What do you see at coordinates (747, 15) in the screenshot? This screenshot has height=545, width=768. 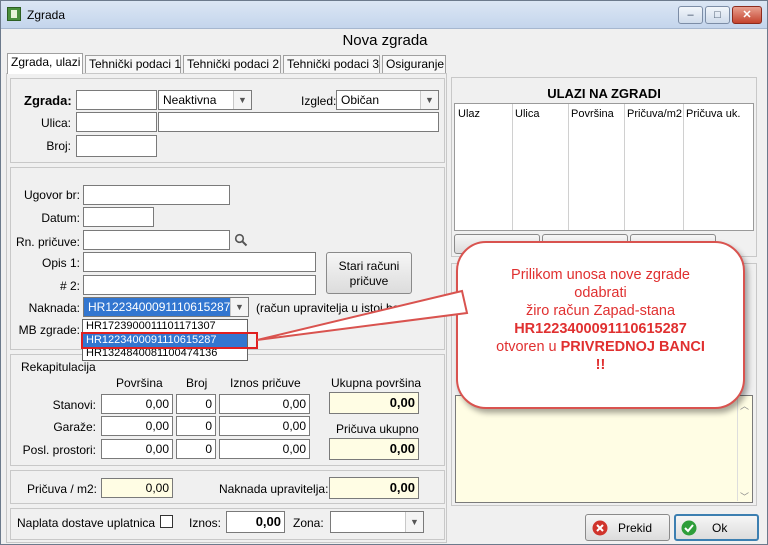 I see `close-button: ✕` at bounding box center [747, 15].